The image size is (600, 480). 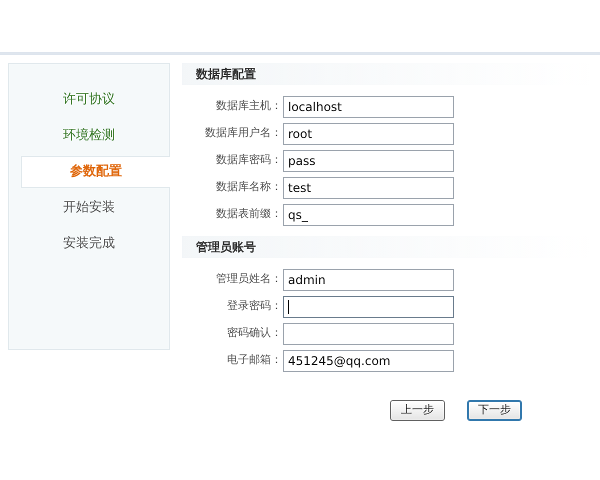 What do you see at coordinates (243, 133) in the screenshot?
I see `field-label: 数据库用户名：` at bounding box center [243, 133].